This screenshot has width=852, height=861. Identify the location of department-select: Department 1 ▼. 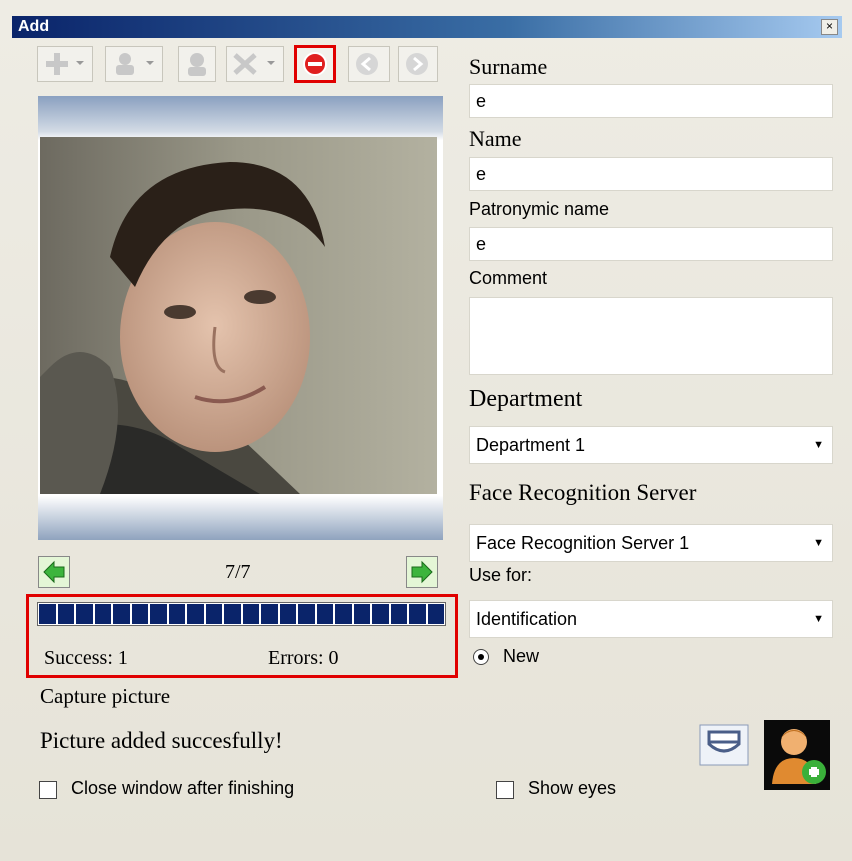
(651, 445).